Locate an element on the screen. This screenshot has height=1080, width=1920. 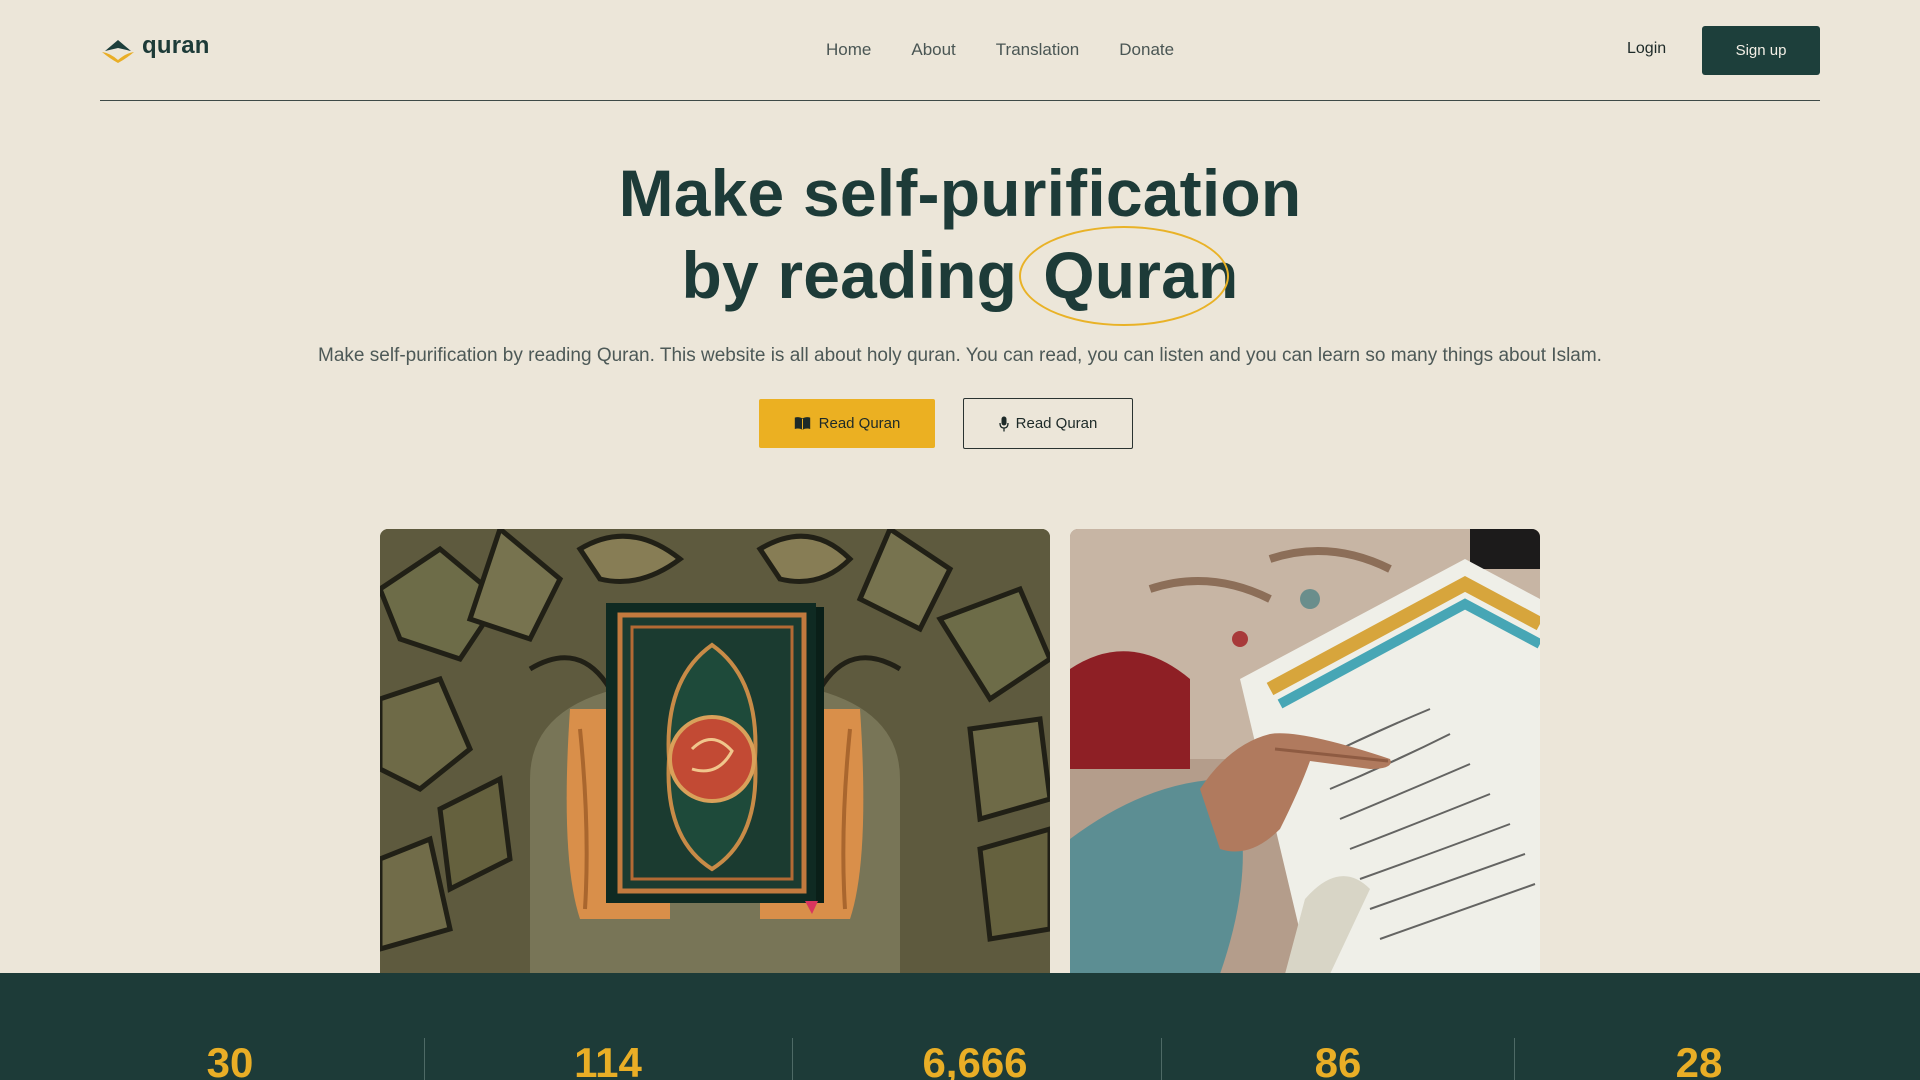
main-nav: Home About Translation Donate is located at coordinates (1000, 50).